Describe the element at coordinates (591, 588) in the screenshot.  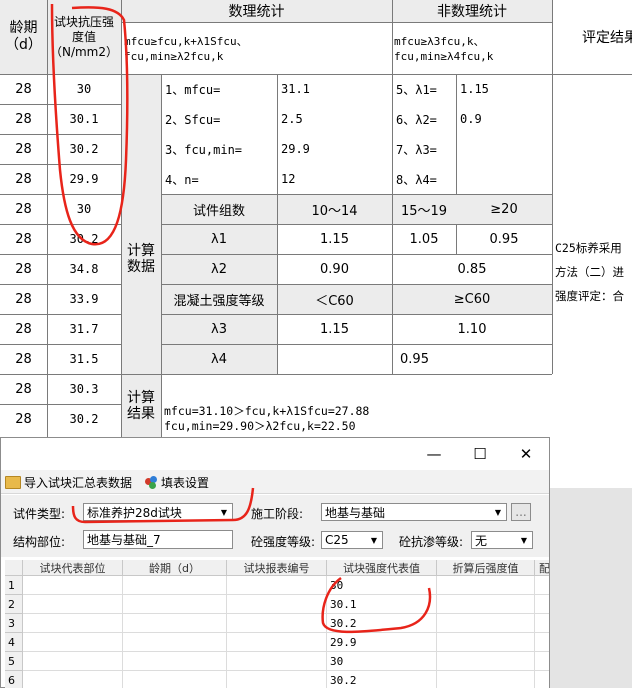
I see `background-window-strip` at that location.